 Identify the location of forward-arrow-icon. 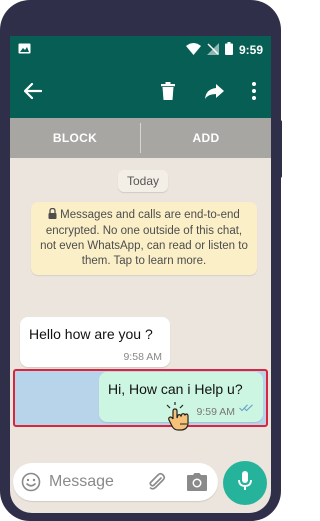
(214, 91).